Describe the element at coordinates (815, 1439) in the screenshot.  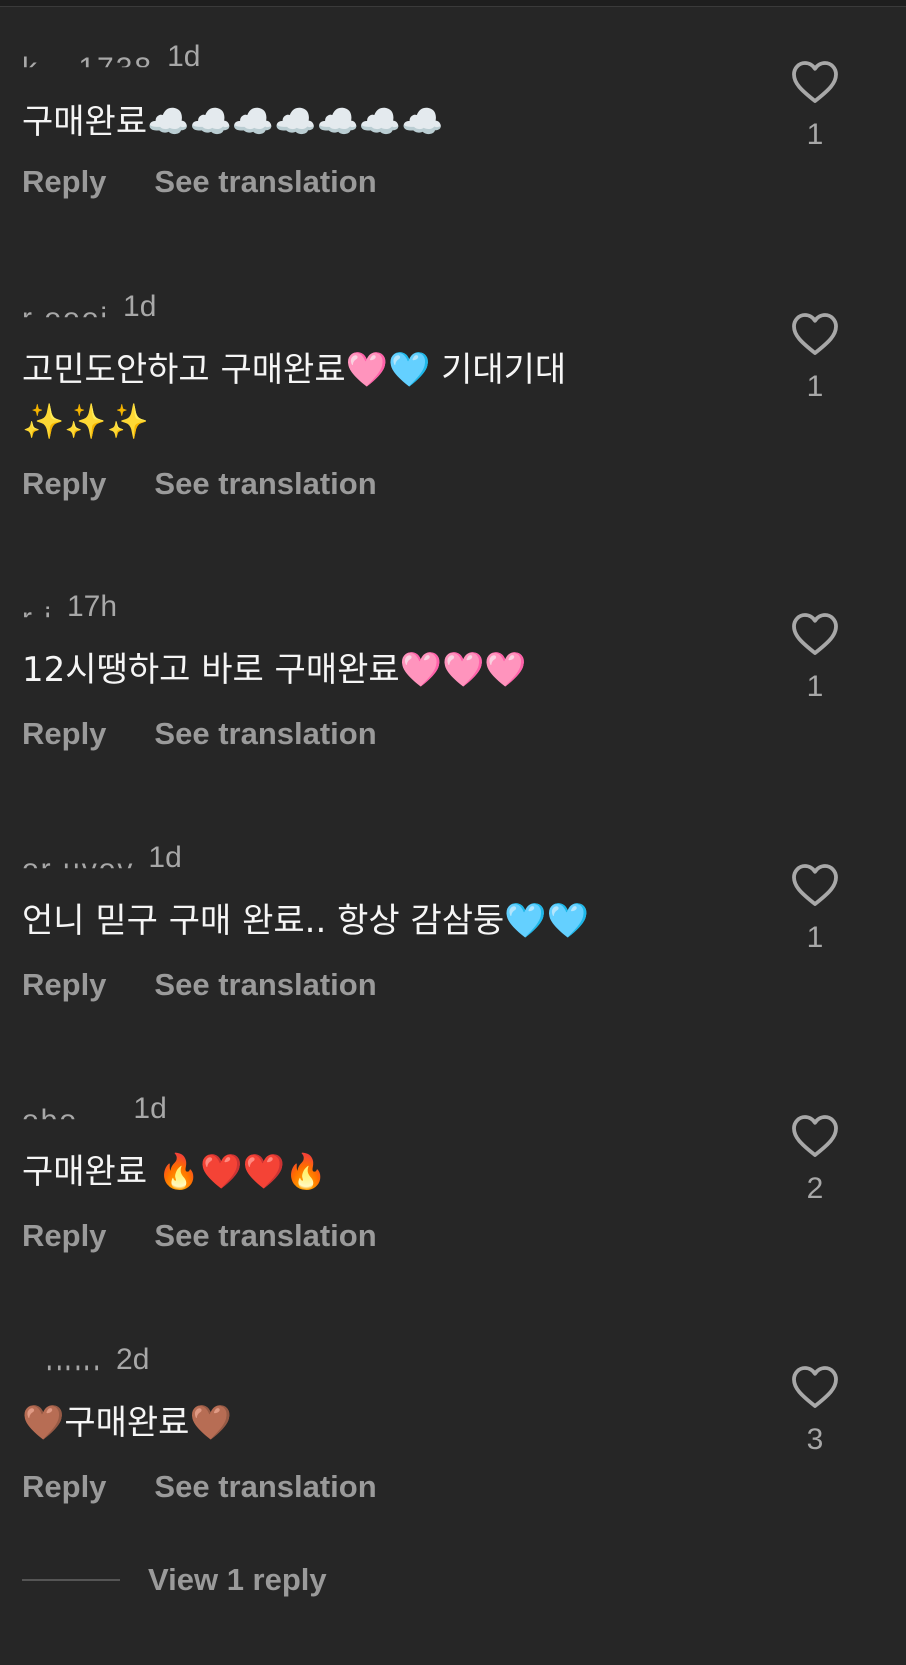
I see `like-count: 3` at that location.